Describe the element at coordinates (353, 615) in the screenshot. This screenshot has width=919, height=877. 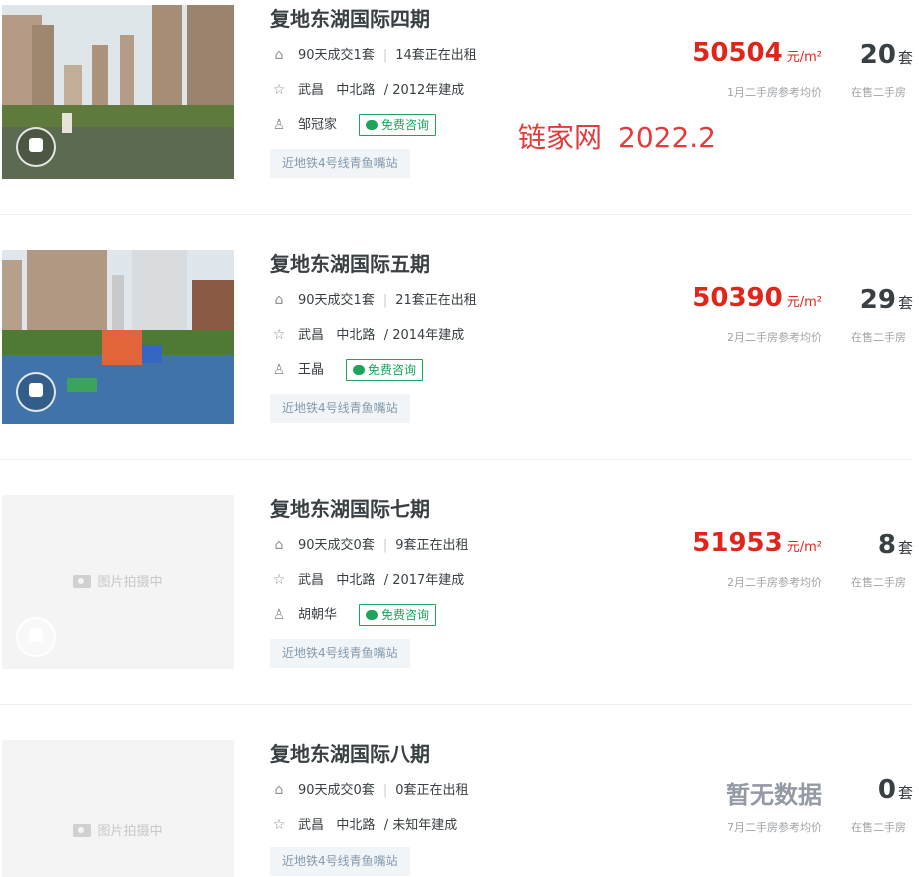
I see `agent-row: ♙ 胡朝华 免费咨询` at that location.